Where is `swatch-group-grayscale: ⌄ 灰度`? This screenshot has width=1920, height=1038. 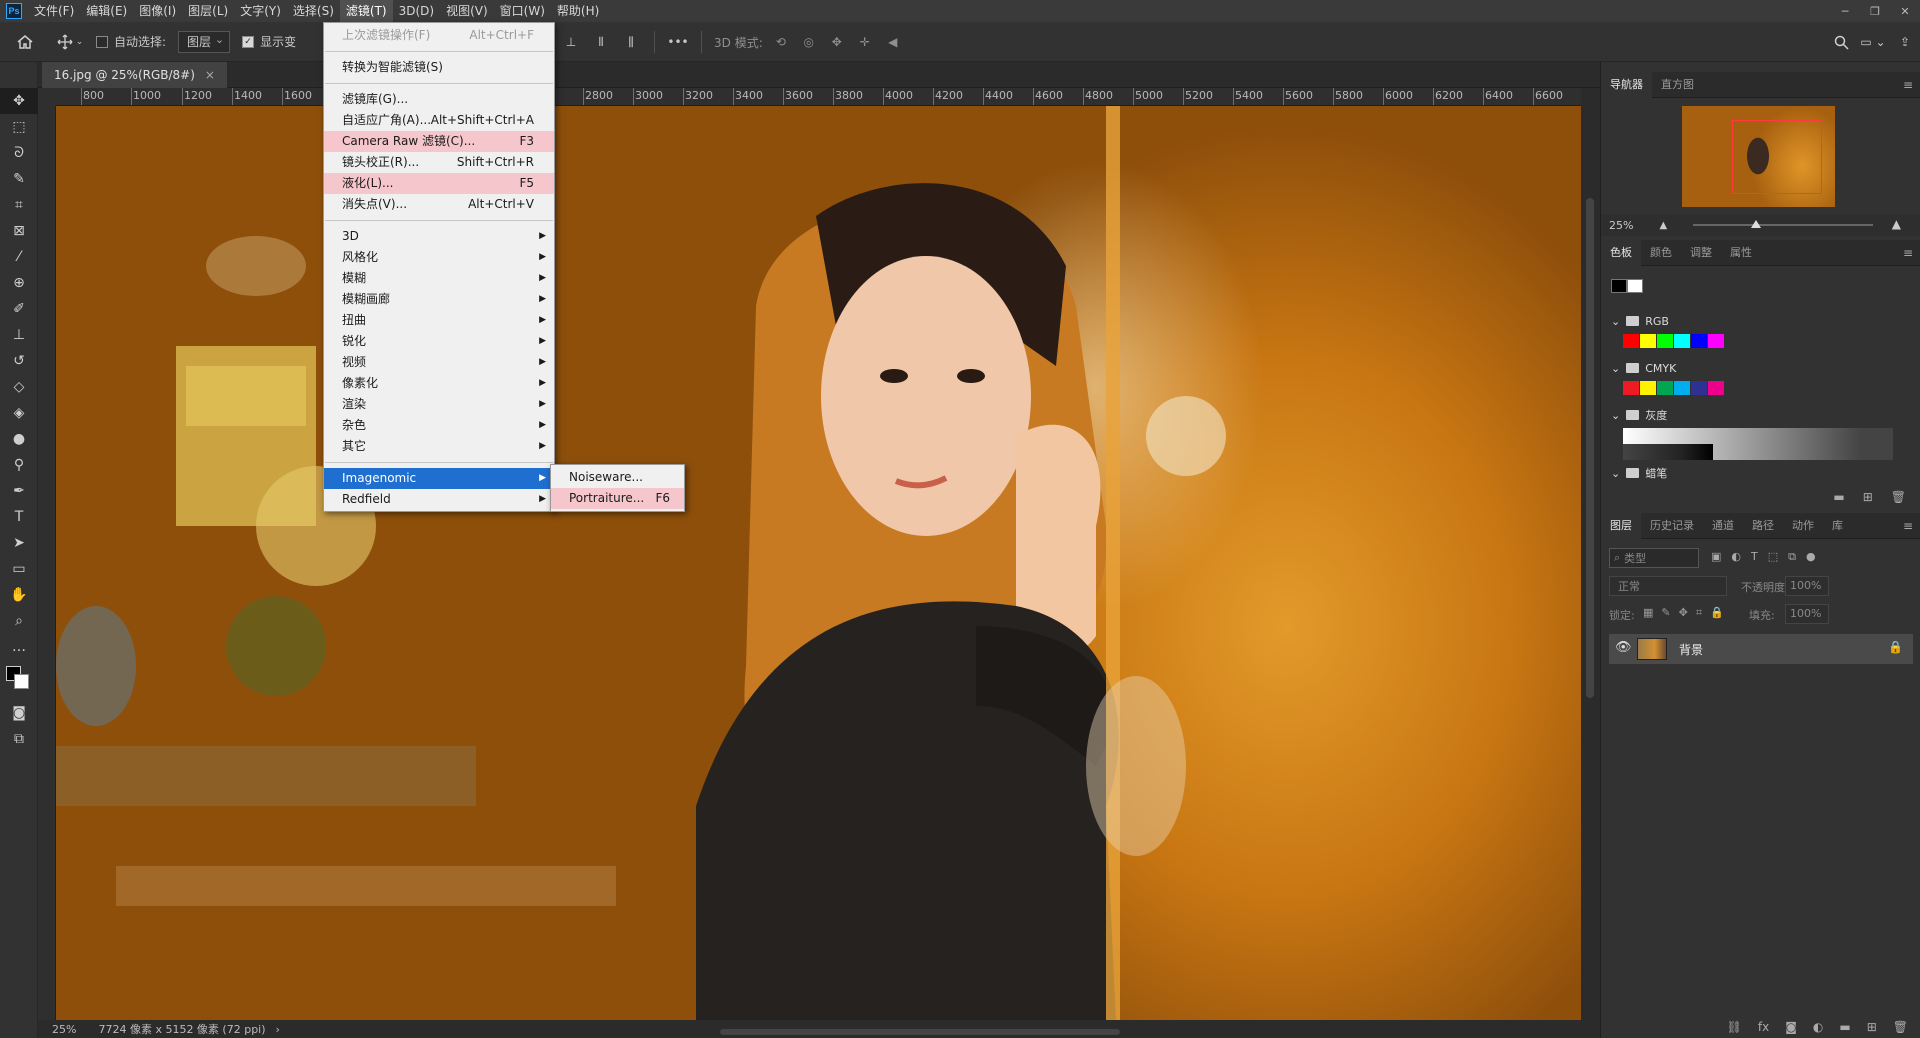
swatch-group-grayscale: ⌄ 灰度 is located at coordinates (1639, 415).